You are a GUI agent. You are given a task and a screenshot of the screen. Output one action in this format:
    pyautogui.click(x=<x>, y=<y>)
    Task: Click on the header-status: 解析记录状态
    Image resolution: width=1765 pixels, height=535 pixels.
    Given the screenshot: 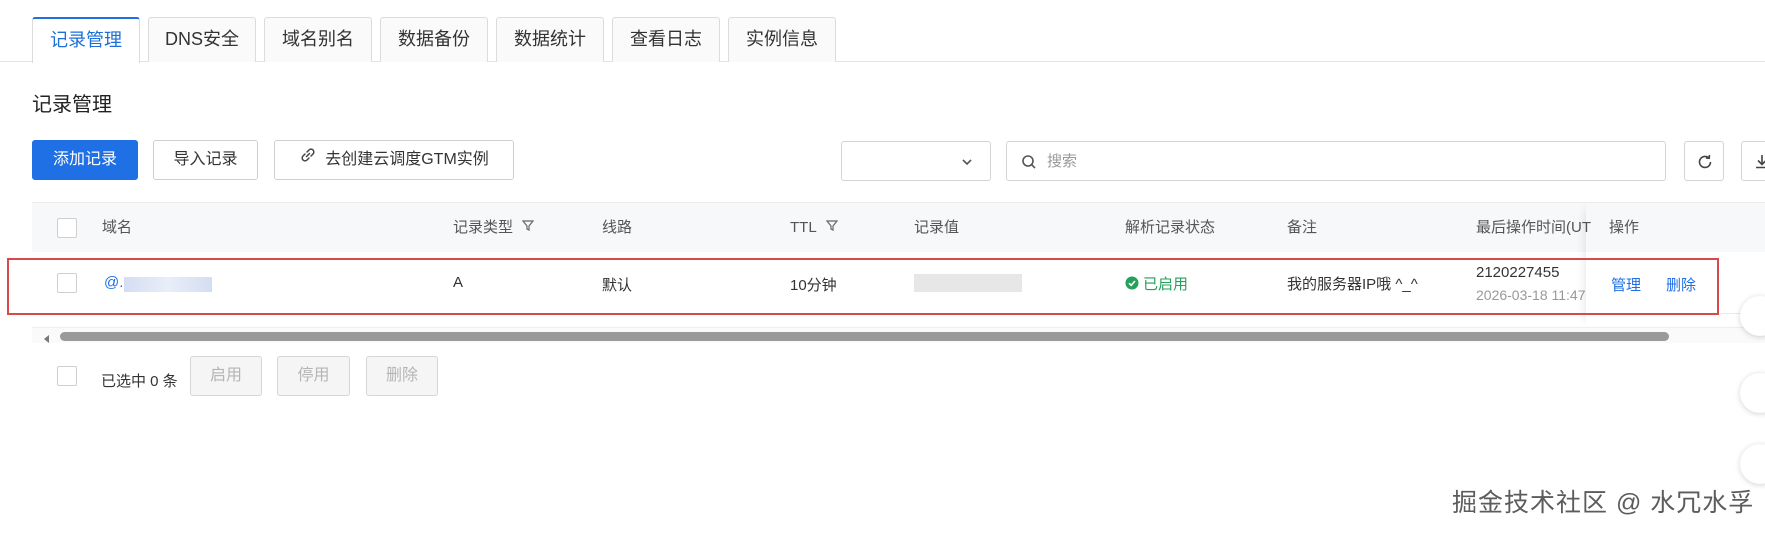 What is the action you would take?
    pyautogui.click(x=1170, y=227)
    